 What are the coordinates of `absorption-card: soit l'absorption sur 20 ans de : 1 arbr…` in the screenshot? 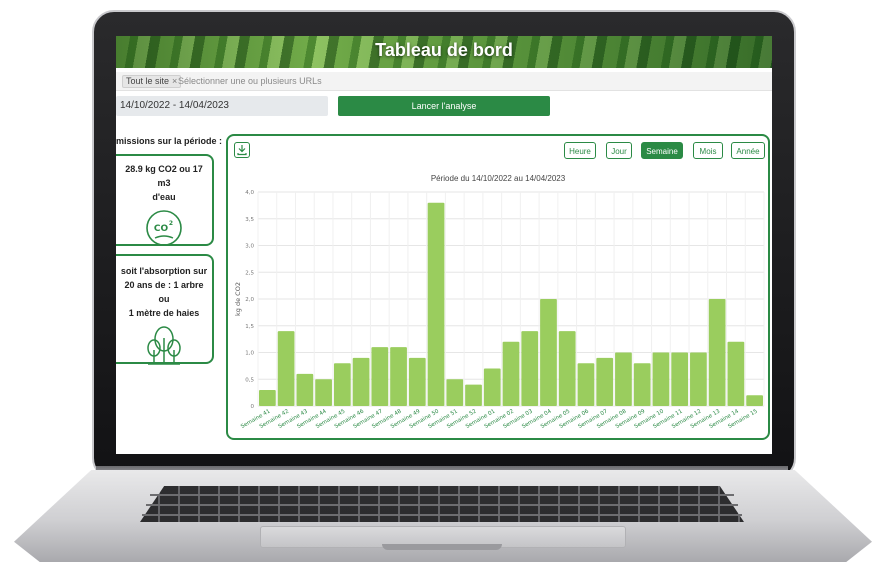 It's located at (165, 309).